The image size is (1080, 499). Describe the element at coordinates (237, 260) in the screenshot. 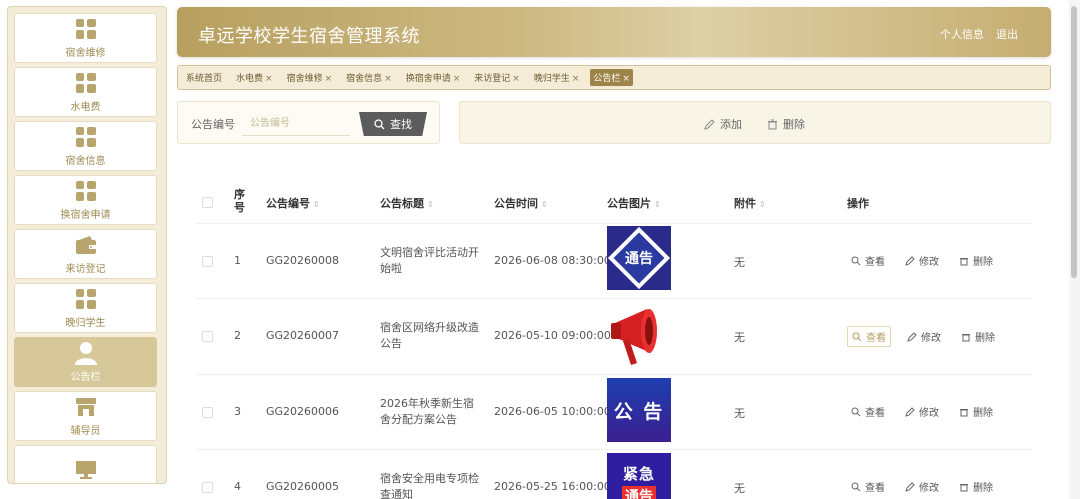

I see `row-index: 1` at that location.